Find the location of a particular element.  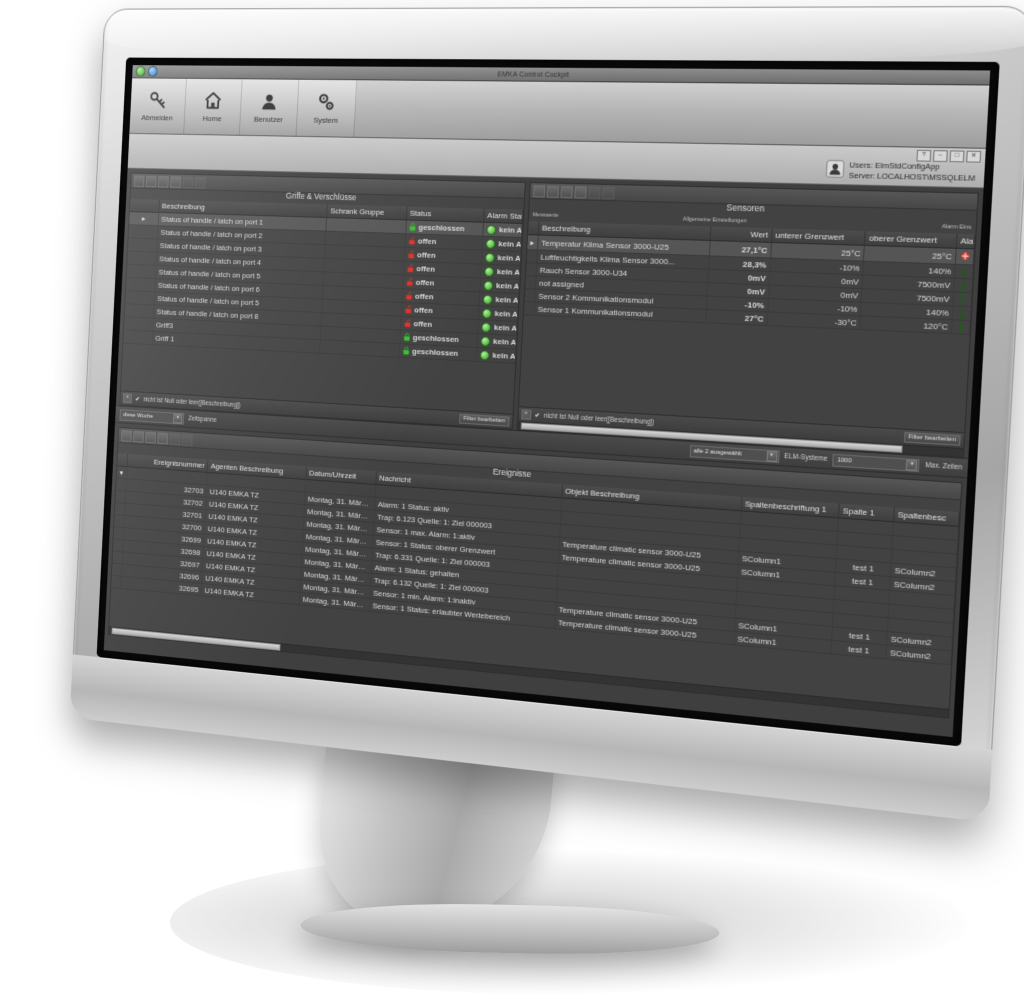

key-icon is located at coordinates (158, 100).